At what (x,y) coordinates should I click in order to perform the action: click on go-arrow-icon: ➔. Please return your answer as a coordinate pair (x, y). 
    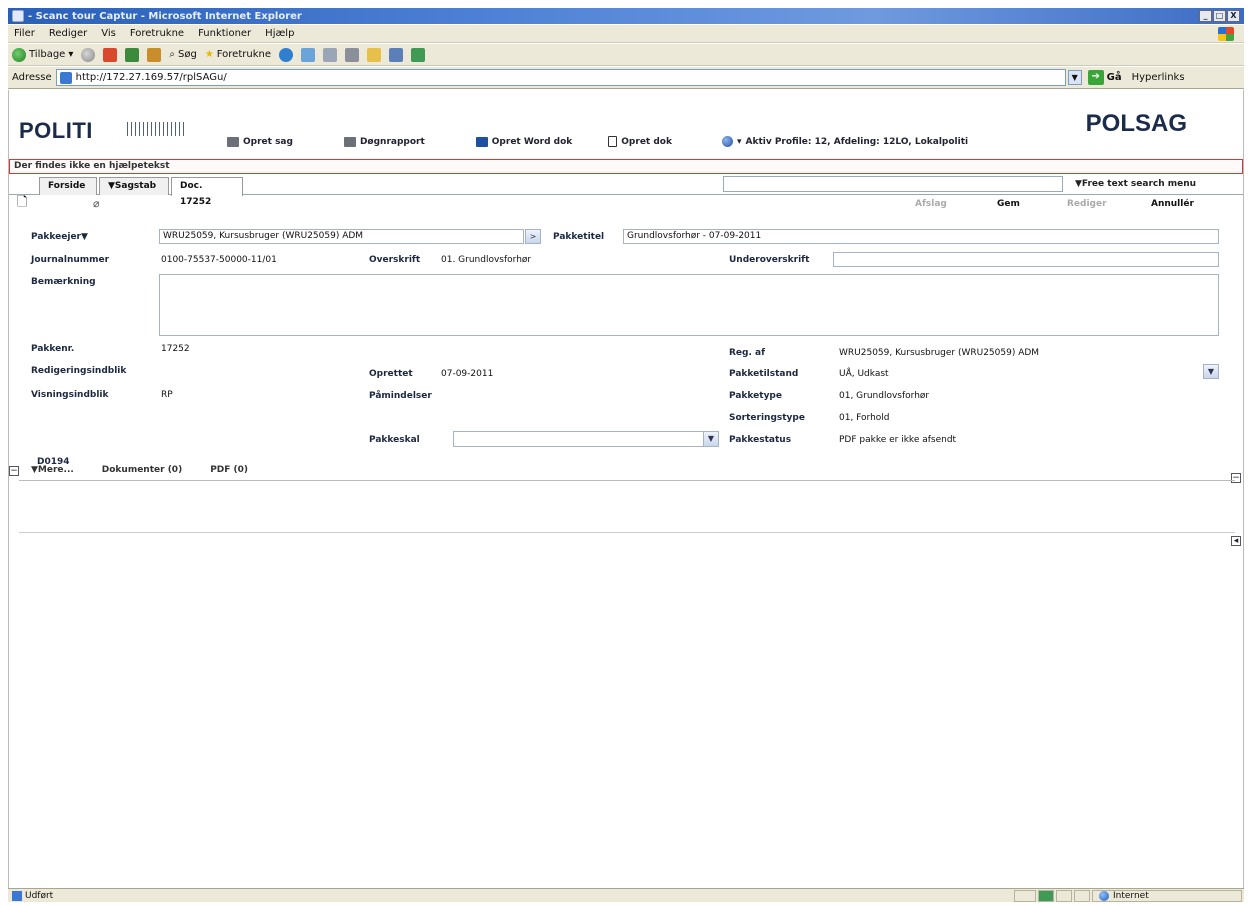
    Looking at the image, I should click on (1095, 77).